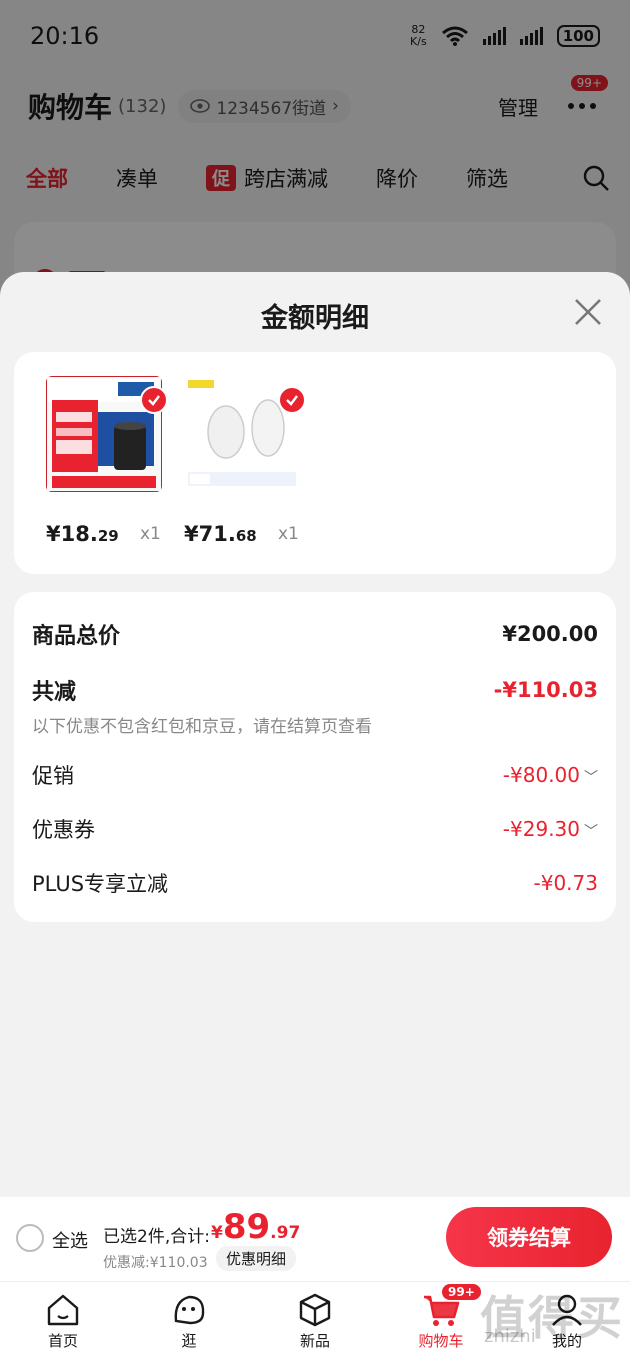 This screenshot has width=630, height=1360. Describe the element at coordinates (82, 534) in the screenshot. I see `product-price: ¥18.29` at that location.